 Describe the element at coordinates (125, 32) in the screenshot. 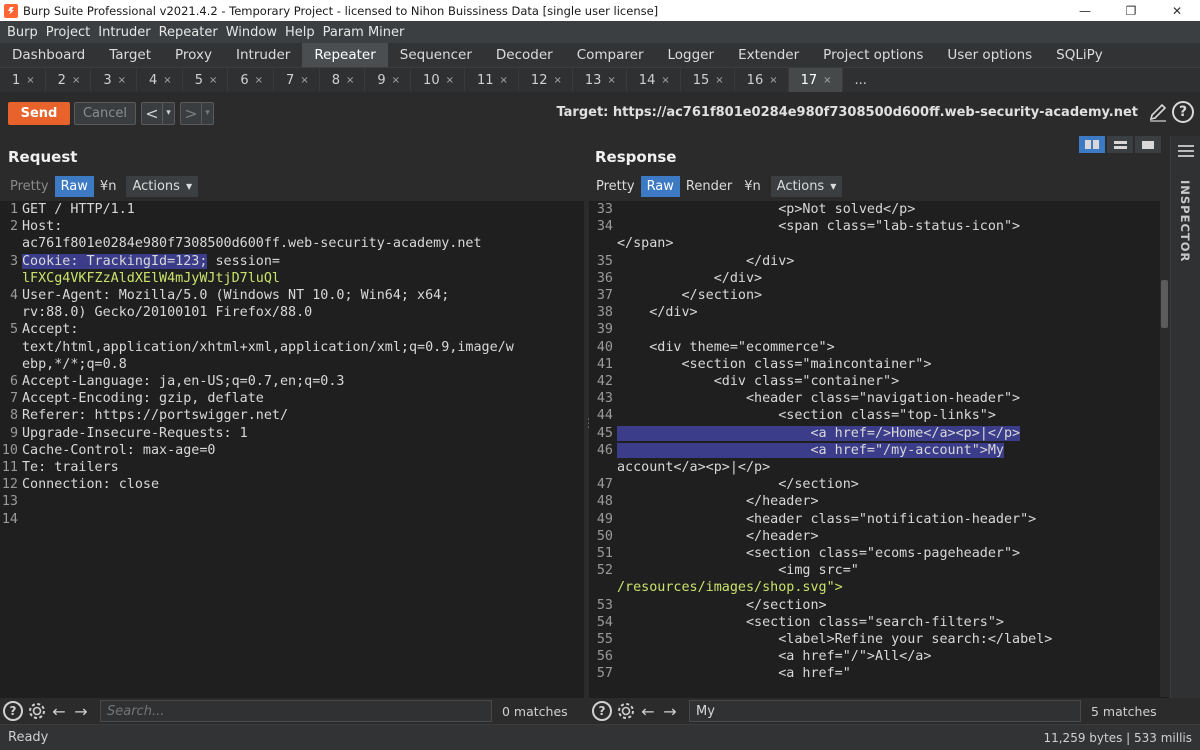

I see `menu-intruder: Intruder` at that location.